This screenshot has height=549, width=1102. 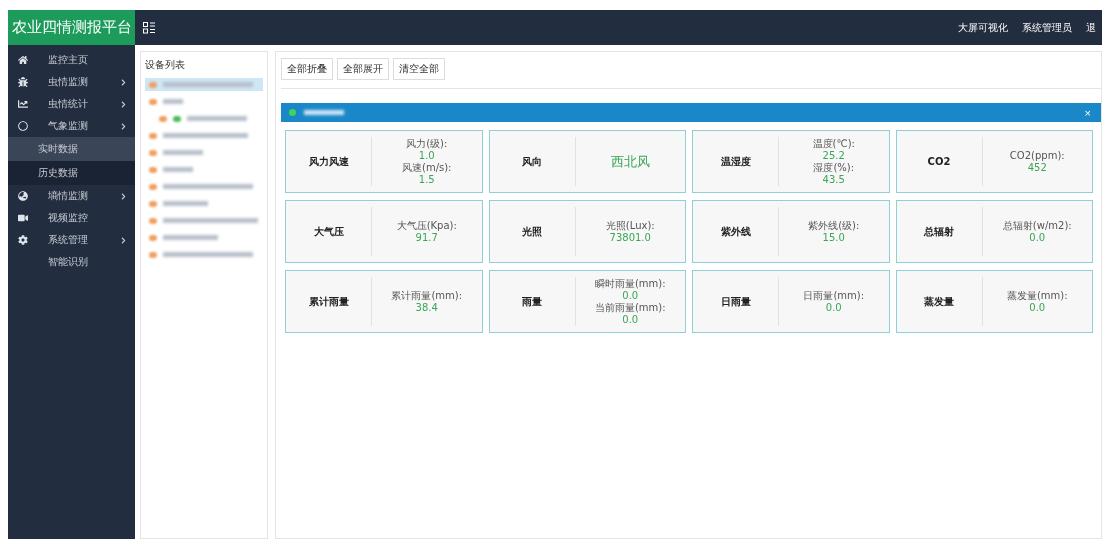 What do you see at coordinates (630, 225) in the screenshot?
I see `reading-label: 光照(Lux):` at bounding box center [630, 225].